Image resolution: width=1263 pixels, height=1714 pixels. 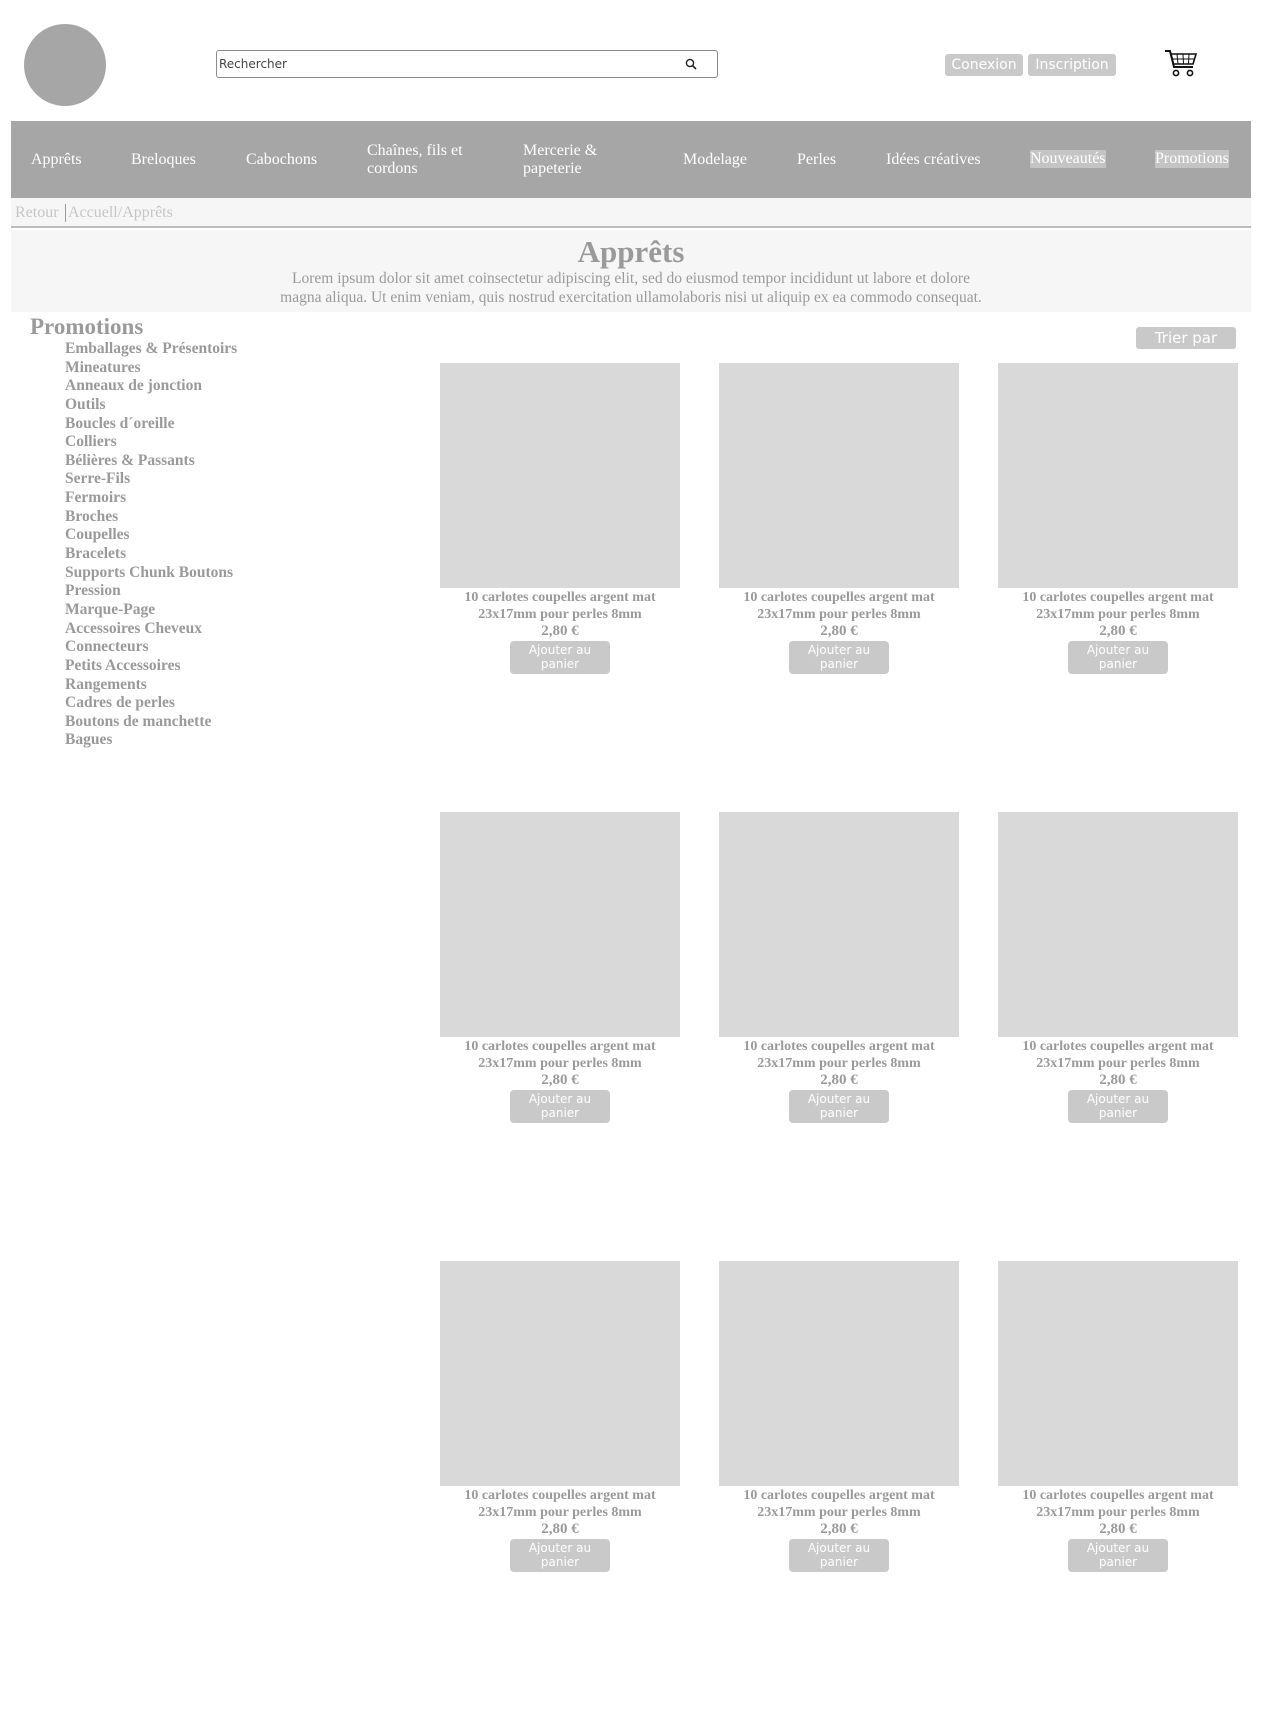 I want to click on nav-item-breloques: Breloques, so click(x=163, y=160).